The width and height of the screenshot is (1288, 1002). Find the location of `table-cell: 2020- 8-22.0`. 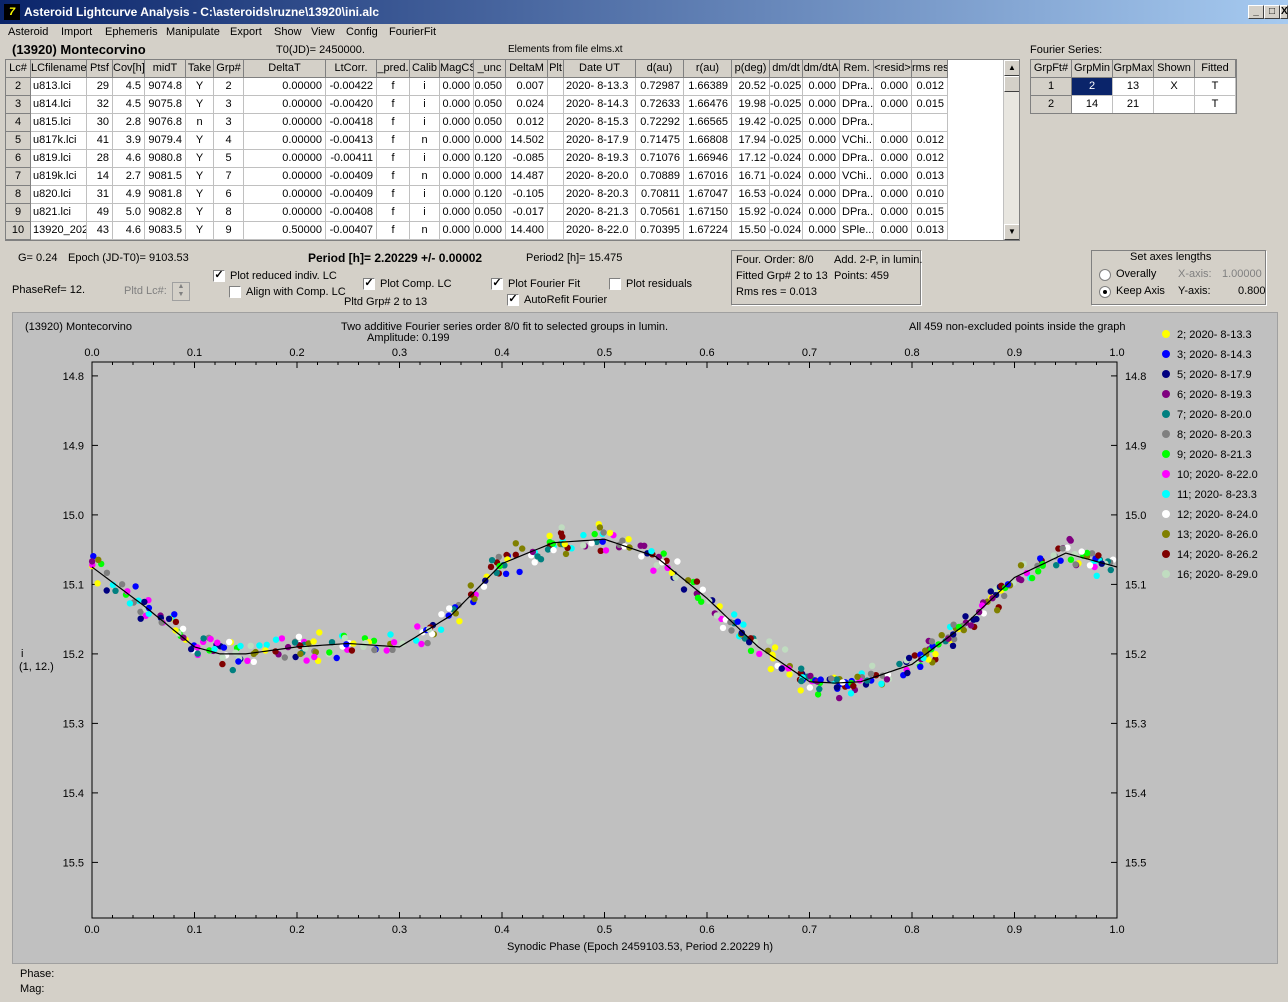

table-cell: 2020- 8-22.0 is located at coordinates (600, 231).